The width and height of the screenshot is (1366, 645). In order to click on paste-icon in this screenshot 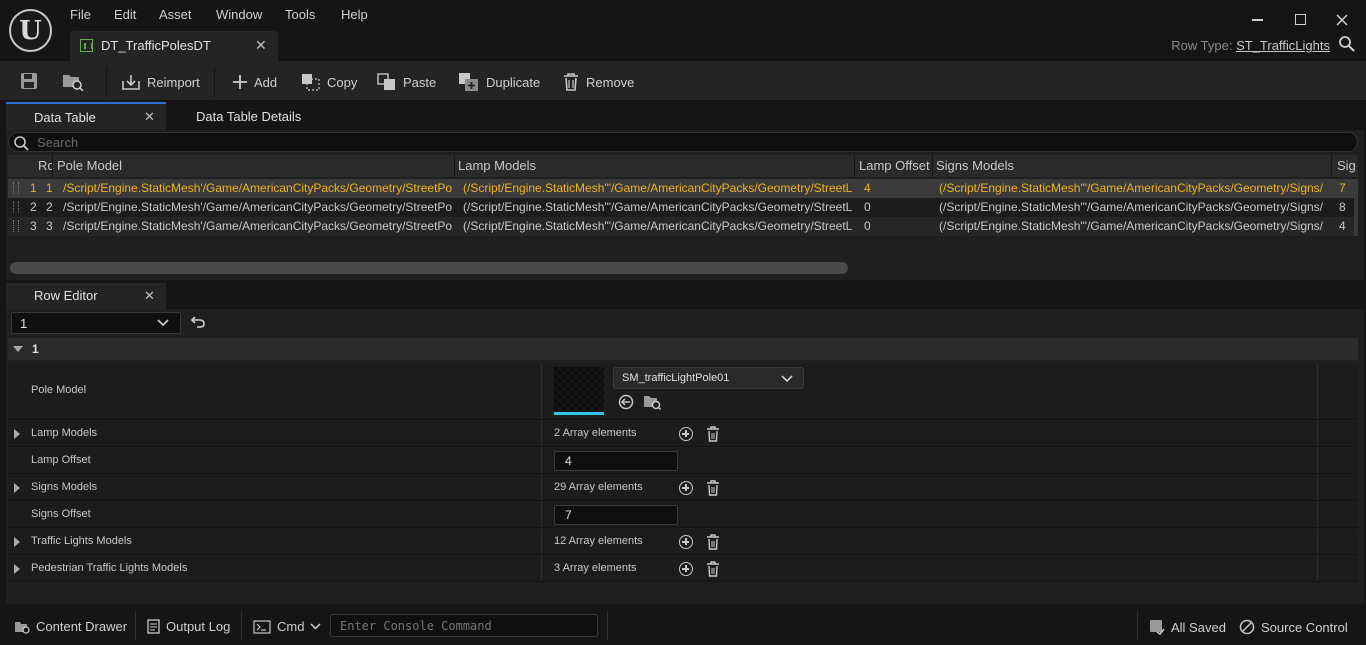, I will do `click(386, 81)`.